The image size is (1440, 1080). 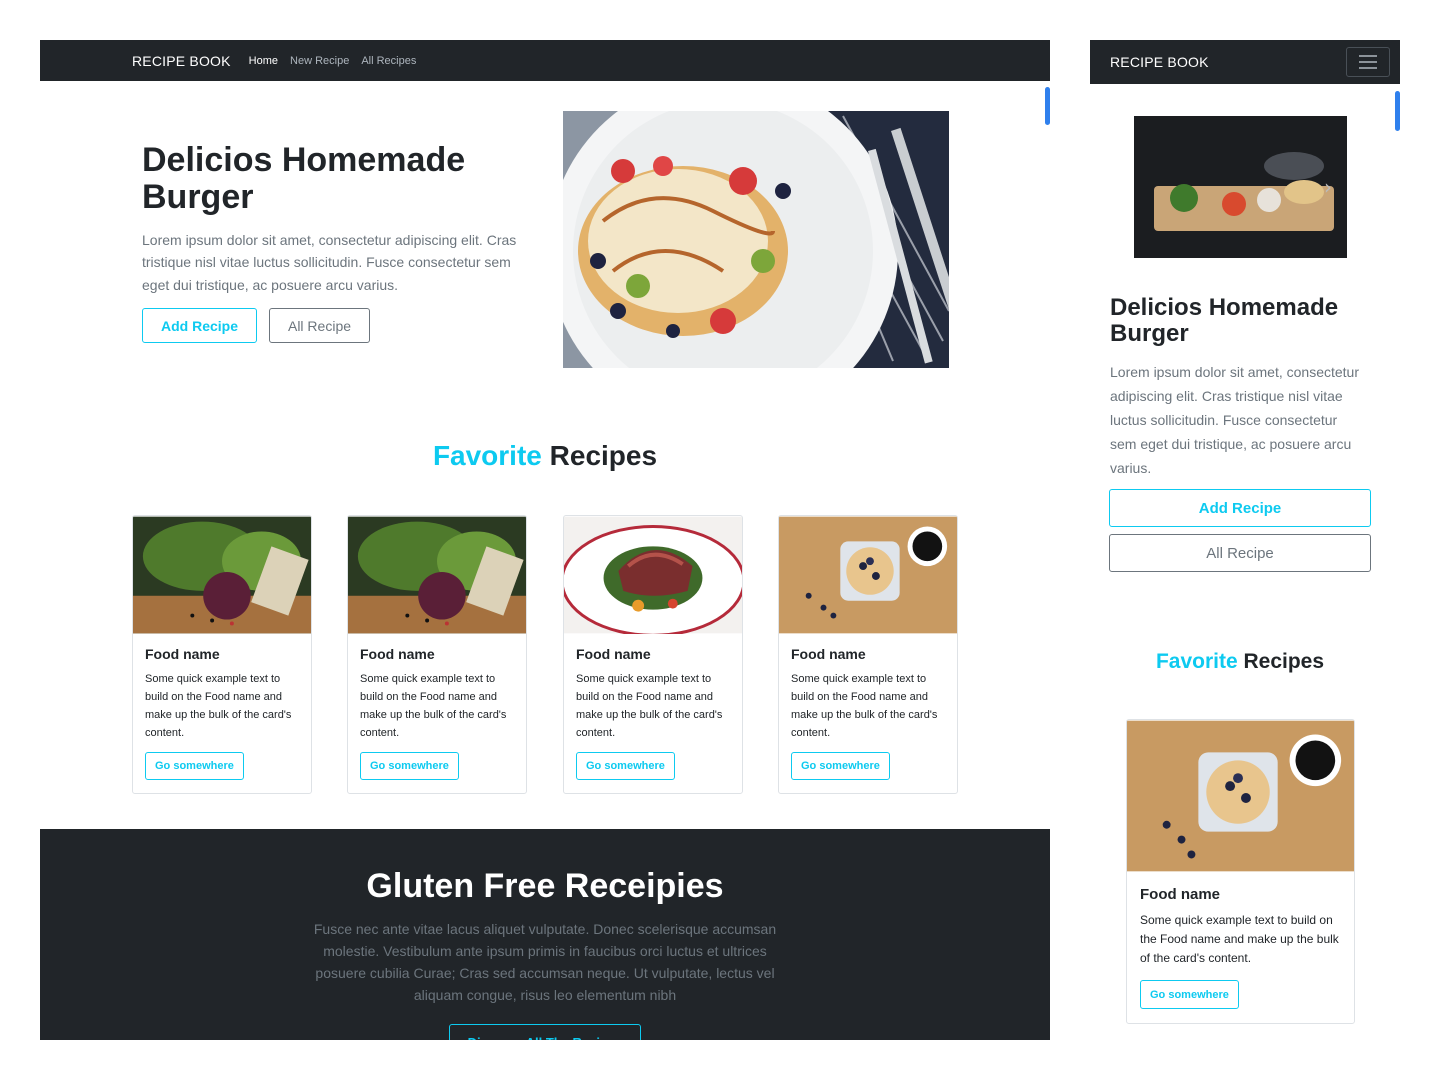 I want to click on hamburger-menu-icon, so click(x=1368, y=62).